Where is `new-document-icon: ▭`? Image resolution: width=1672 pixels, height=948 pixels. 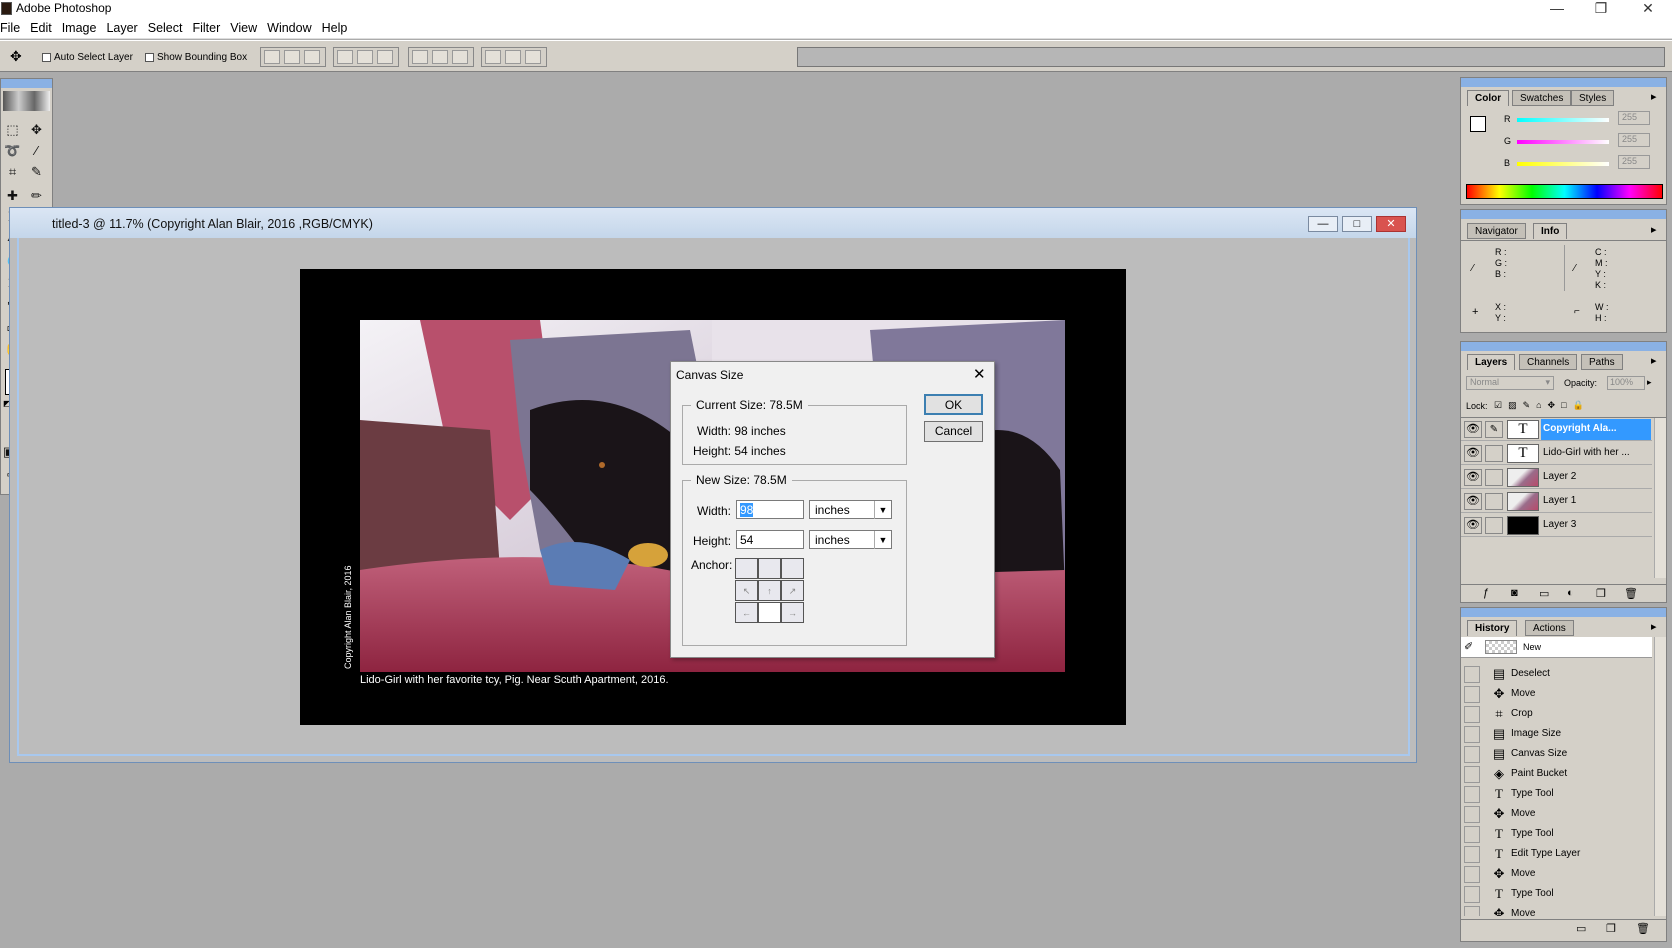 new-document-icon: ▭ is located at coordinates (1581, 928).